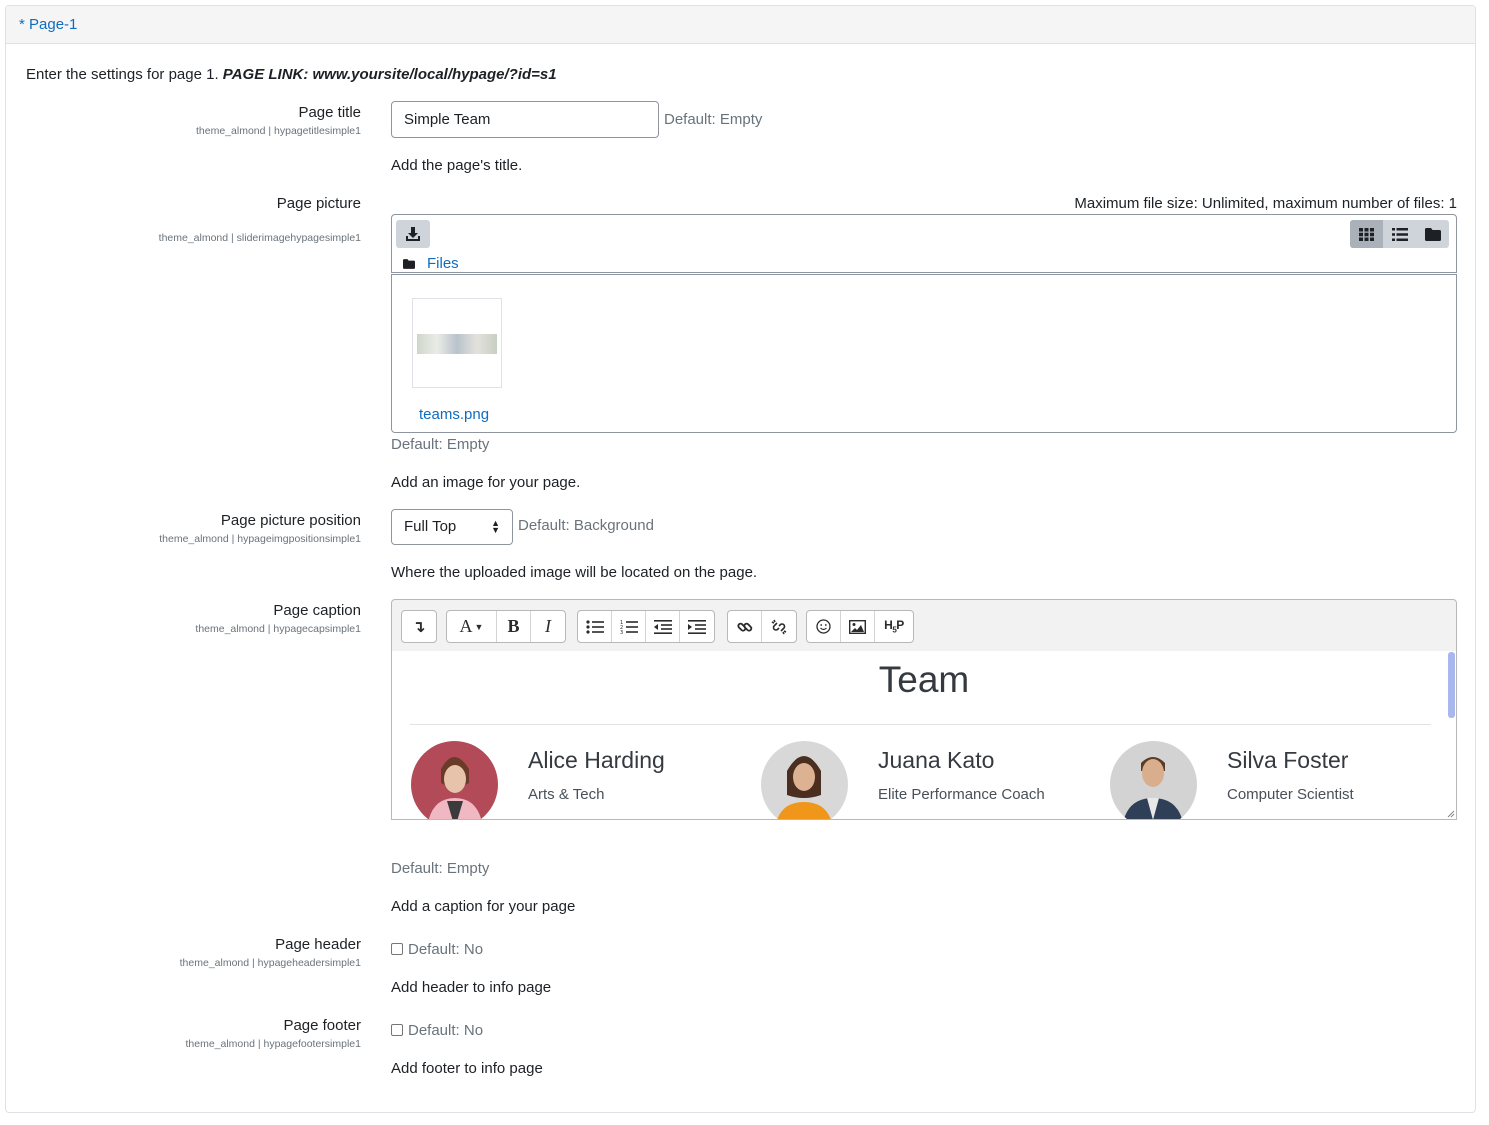 The width and height of the screenshot is (1489, 1125). I want to click on file-thumbnail, so click(457, 343).